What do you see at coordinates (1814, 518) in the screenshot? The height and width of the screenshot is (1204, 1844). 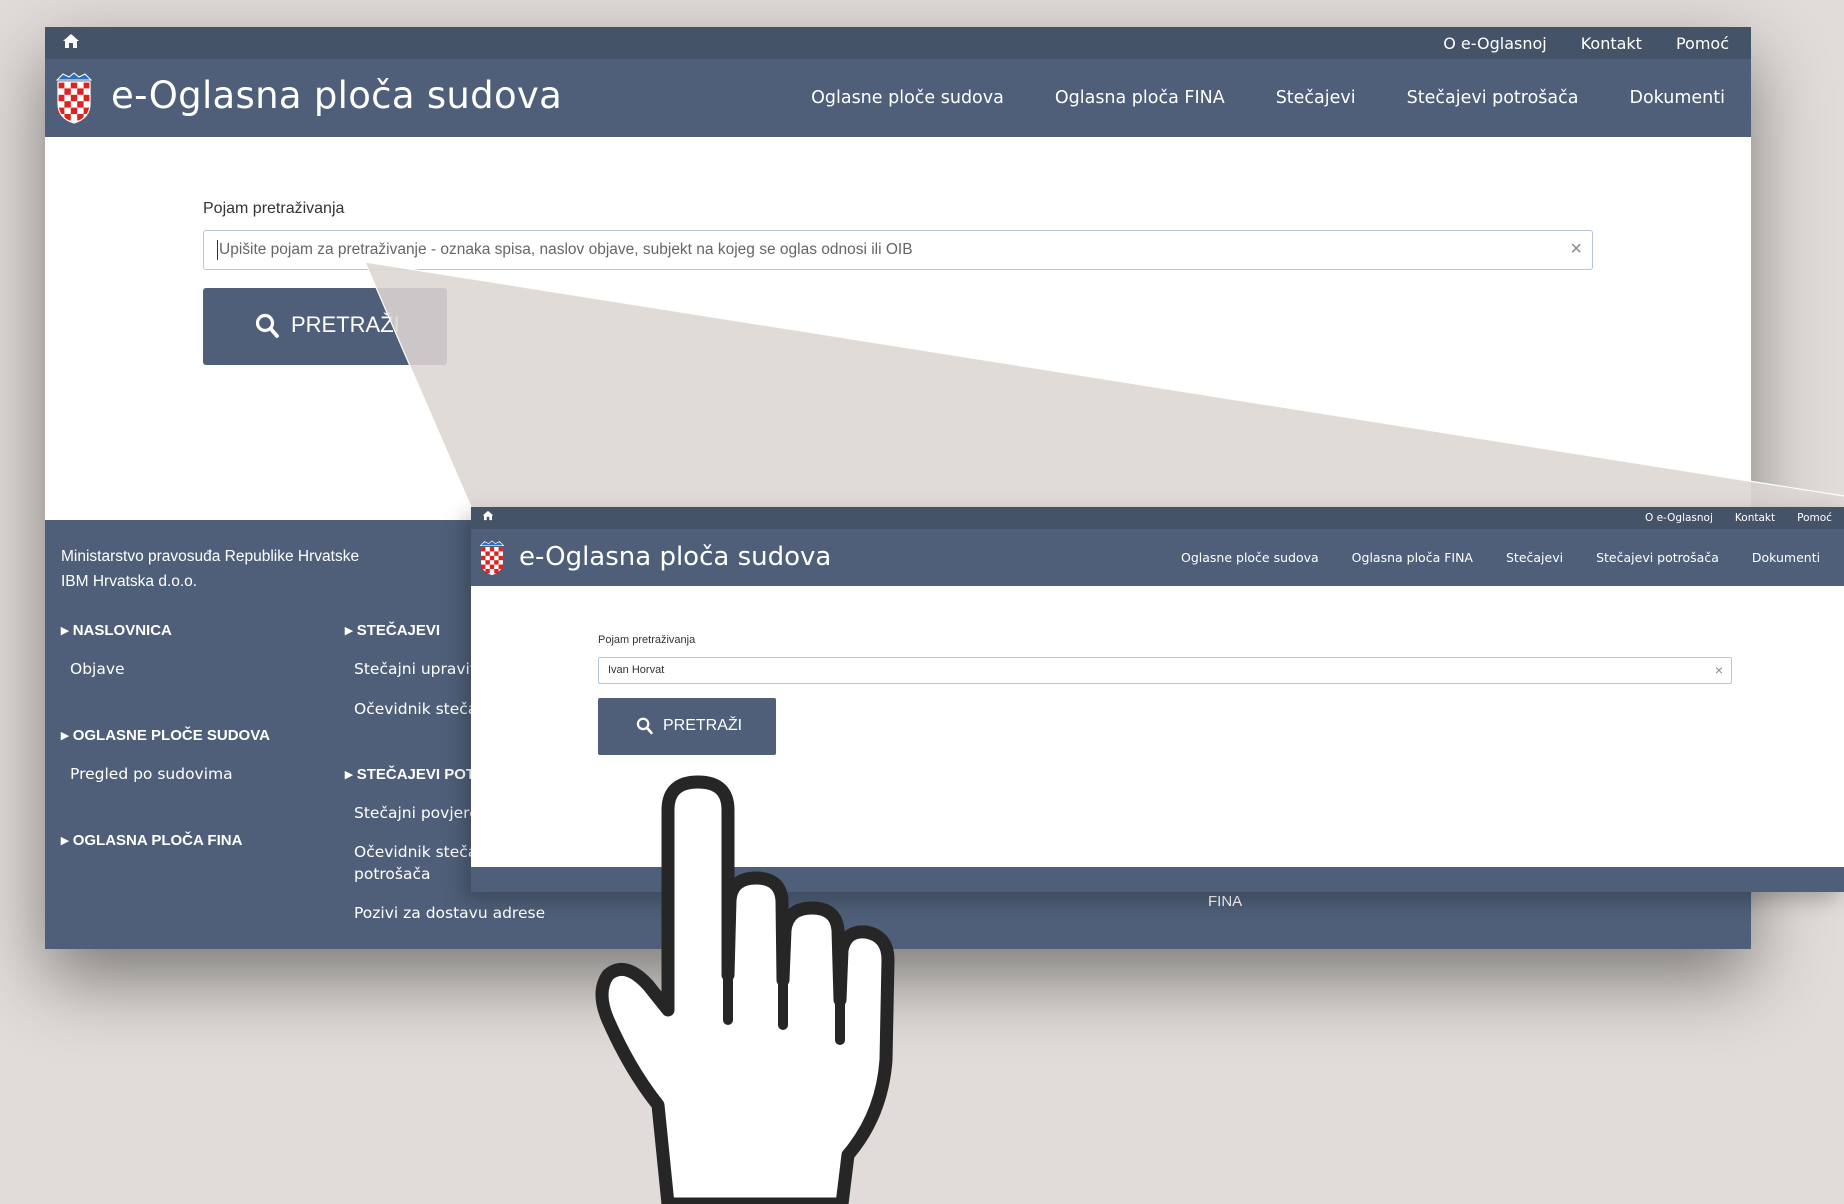 I see `zoom-top-link-help: Pomoć` at bounding box center [1814, 518].